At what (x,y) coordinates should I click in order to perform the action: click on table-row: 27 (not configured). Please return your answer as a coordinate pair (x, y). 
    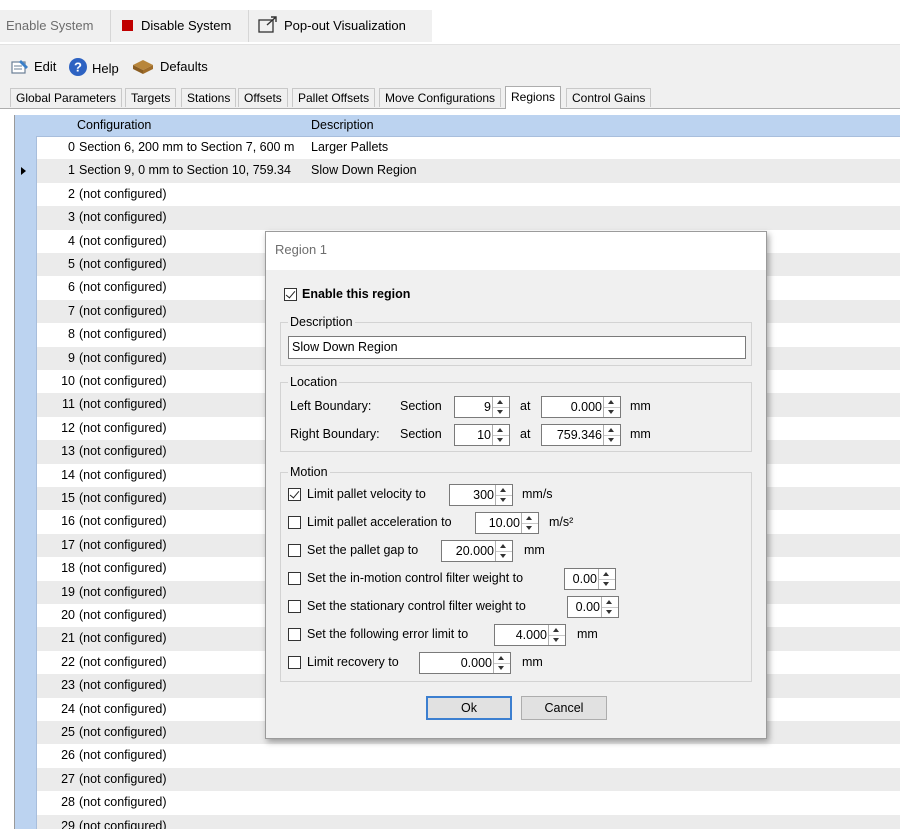
    Looking at the image, I should click on (457, 779).